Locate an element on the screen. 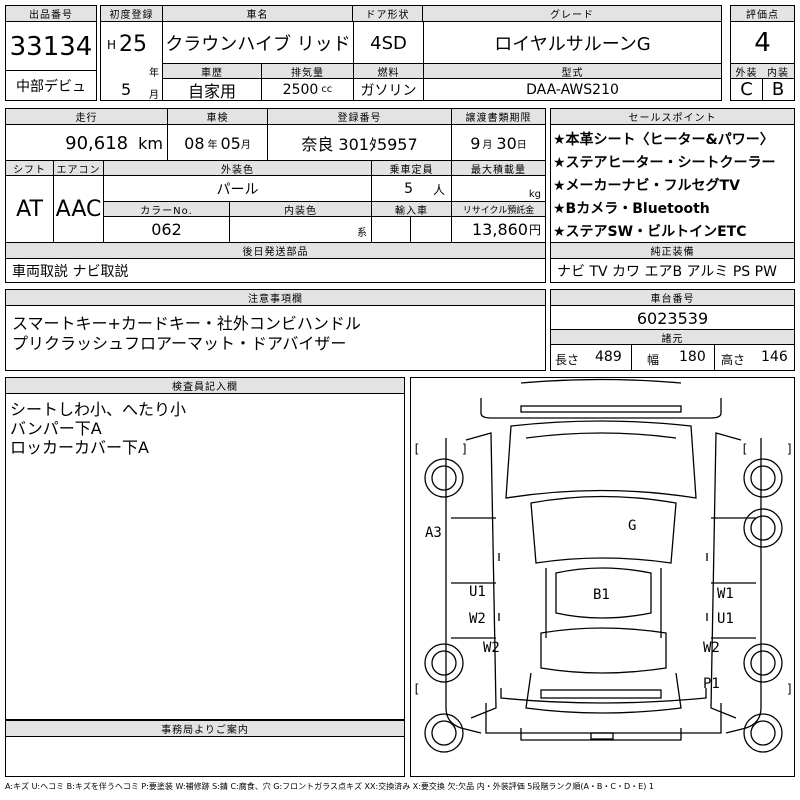 Image resolution: width=800 pixels, height=800 pixels. mark-p1: P1 is located at coordinates (711, 684).